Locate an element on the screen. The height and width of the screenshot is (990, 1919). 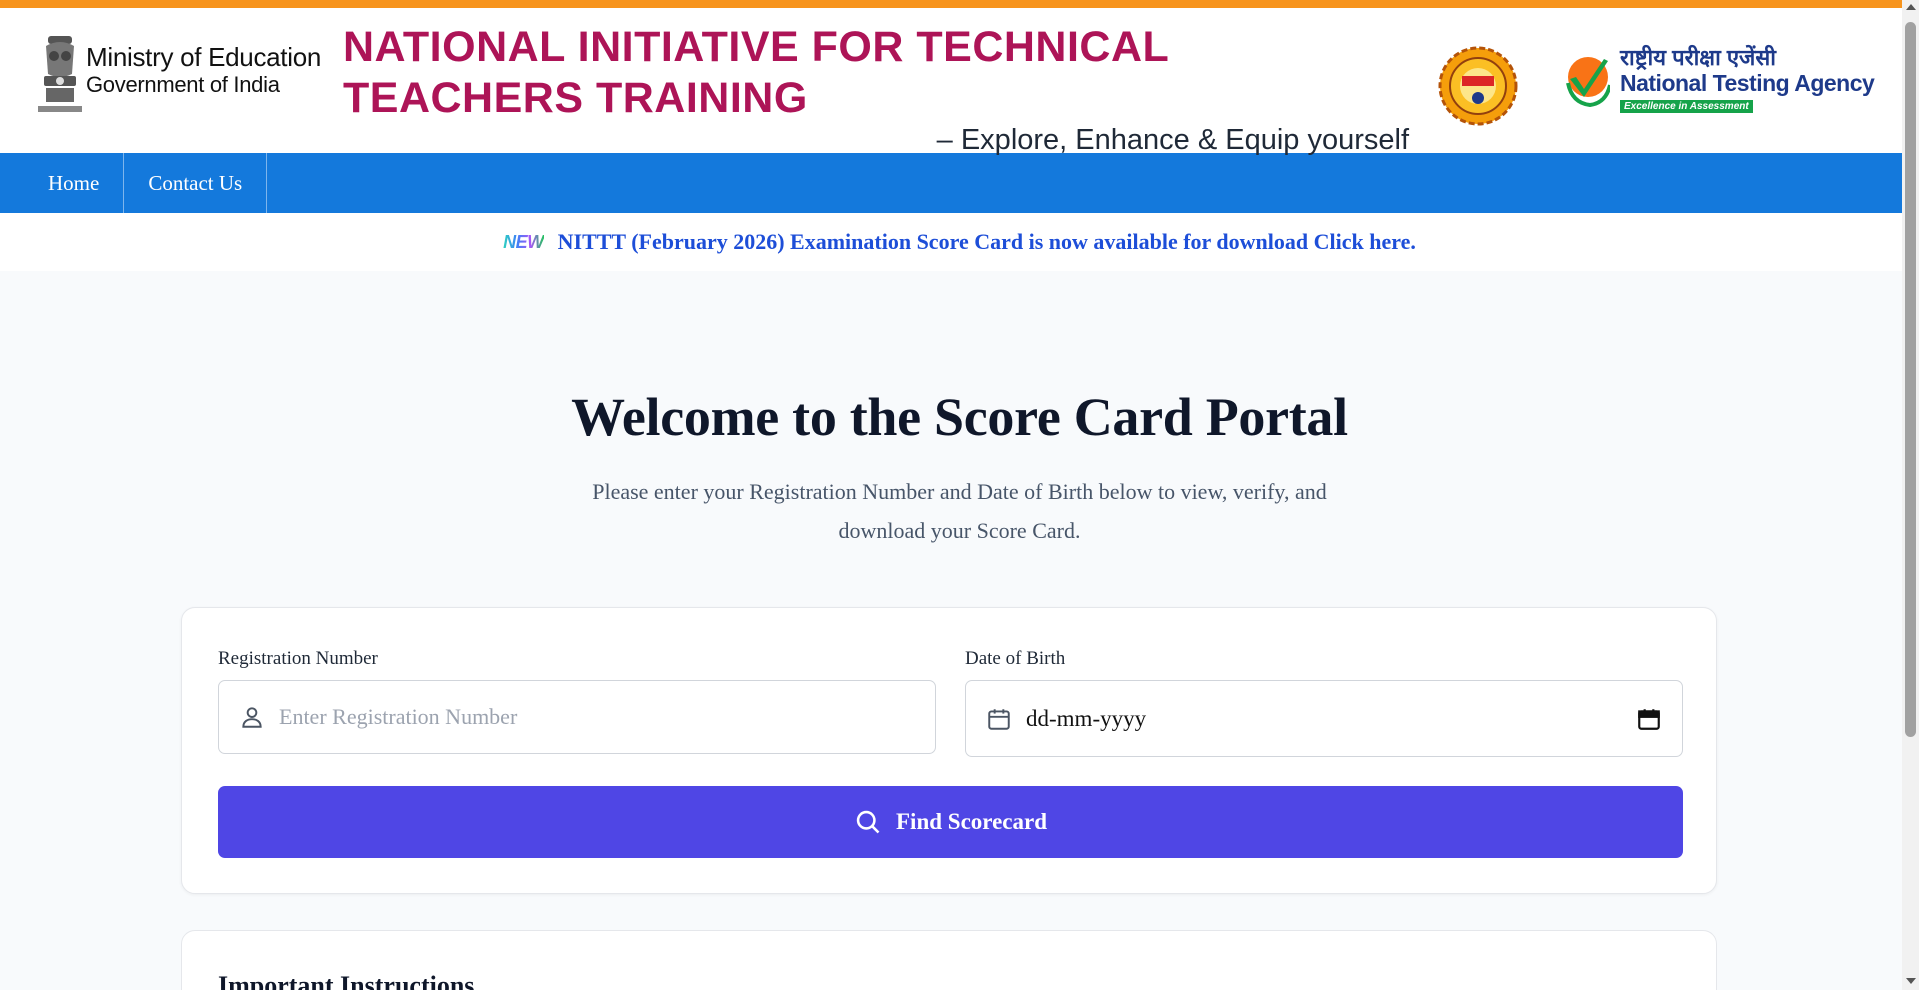
site-tagline: – Explore, Enhance & Equip yourself is located at coordinates (1172, 140).